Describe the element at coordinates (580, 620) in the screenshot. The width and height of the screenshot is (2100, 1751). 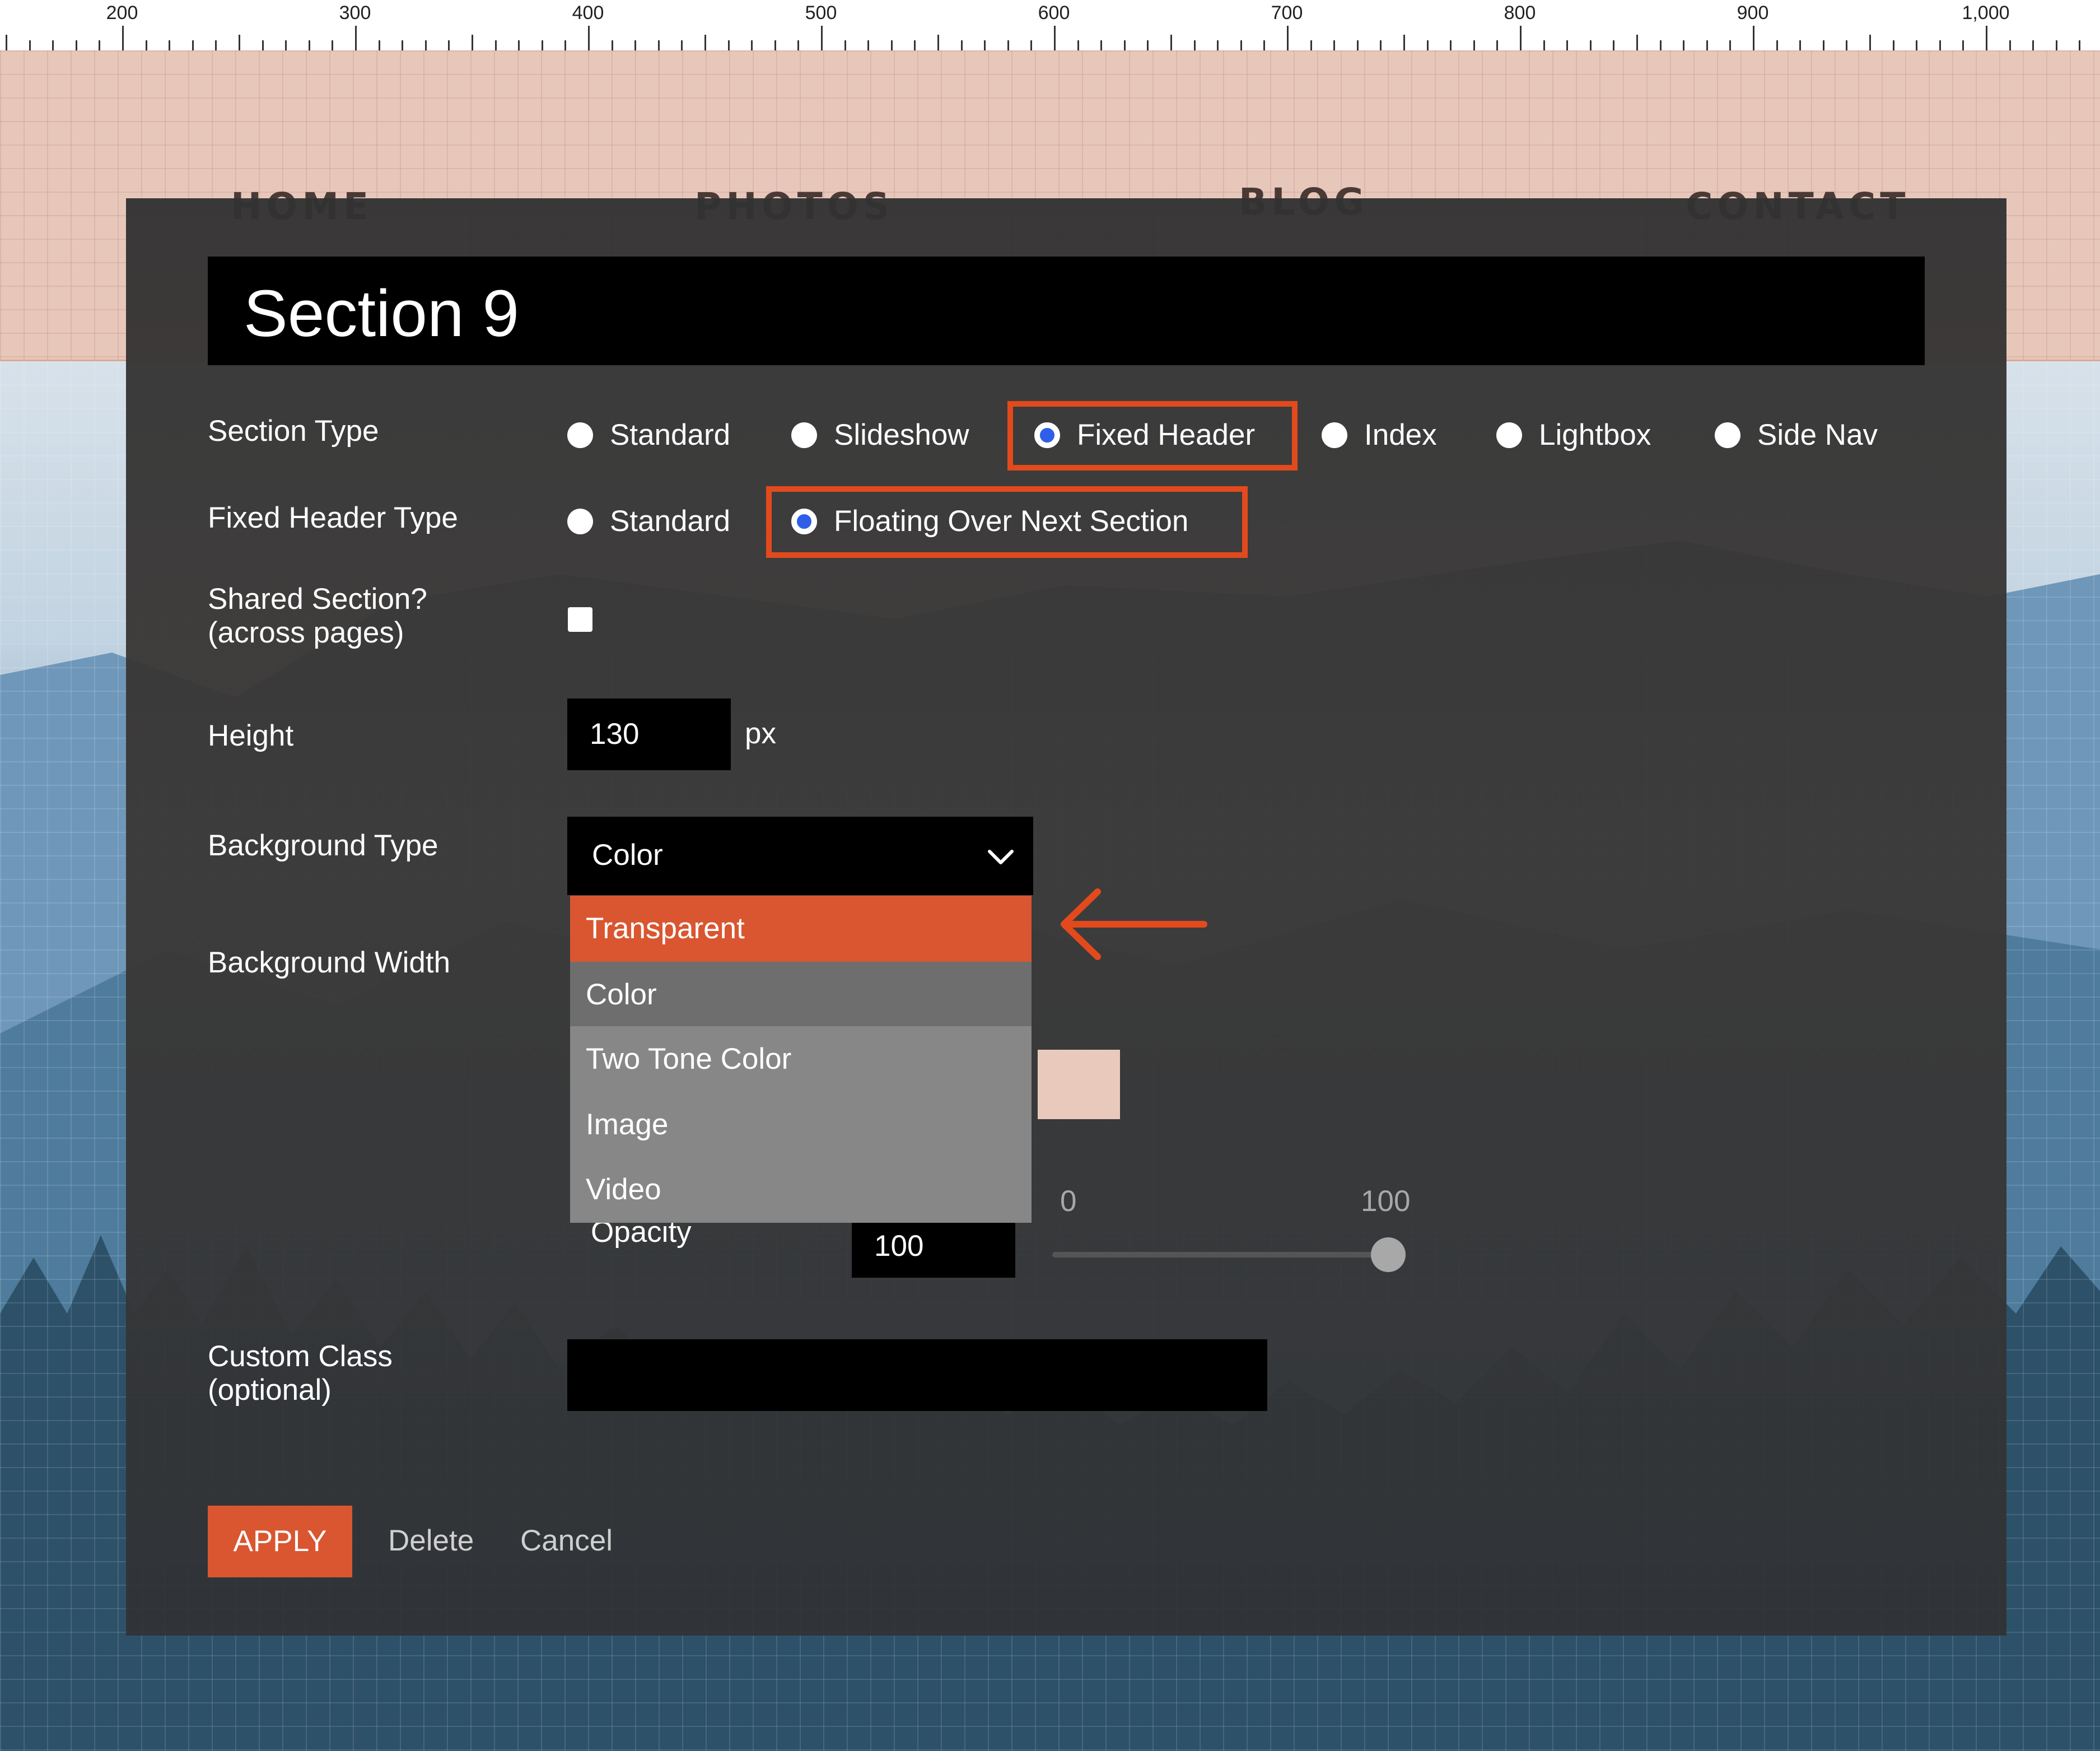
I see `shared-section-checkbox` at that location.